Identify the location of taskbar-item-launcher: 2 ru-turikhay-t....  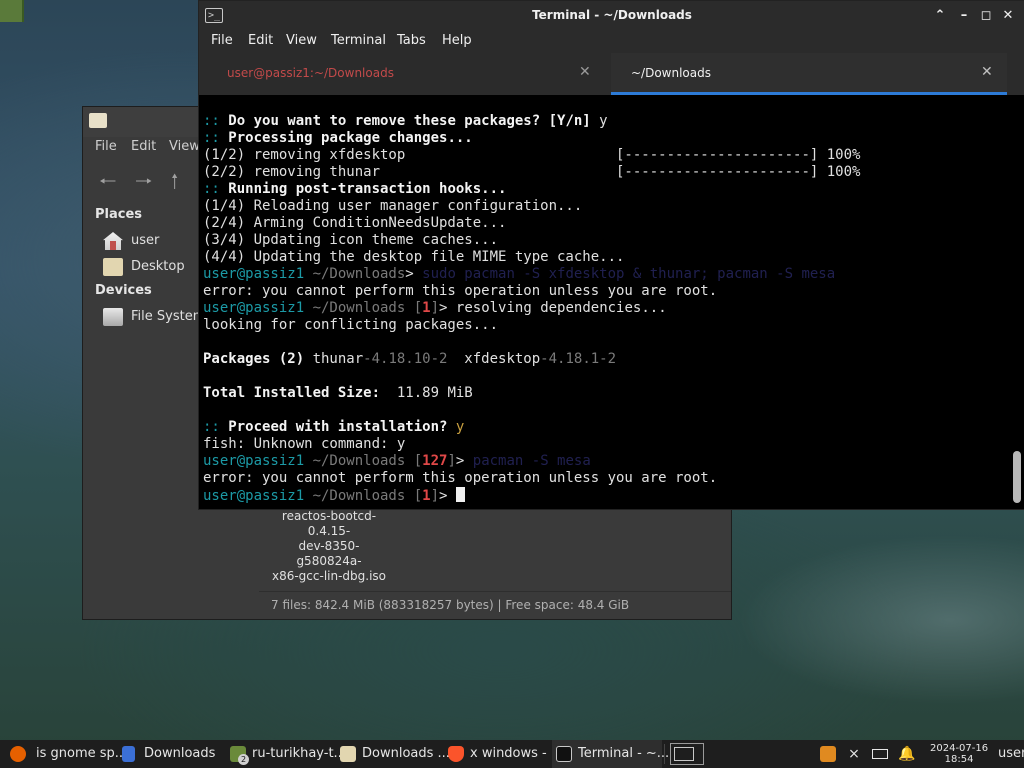
(286, 754).